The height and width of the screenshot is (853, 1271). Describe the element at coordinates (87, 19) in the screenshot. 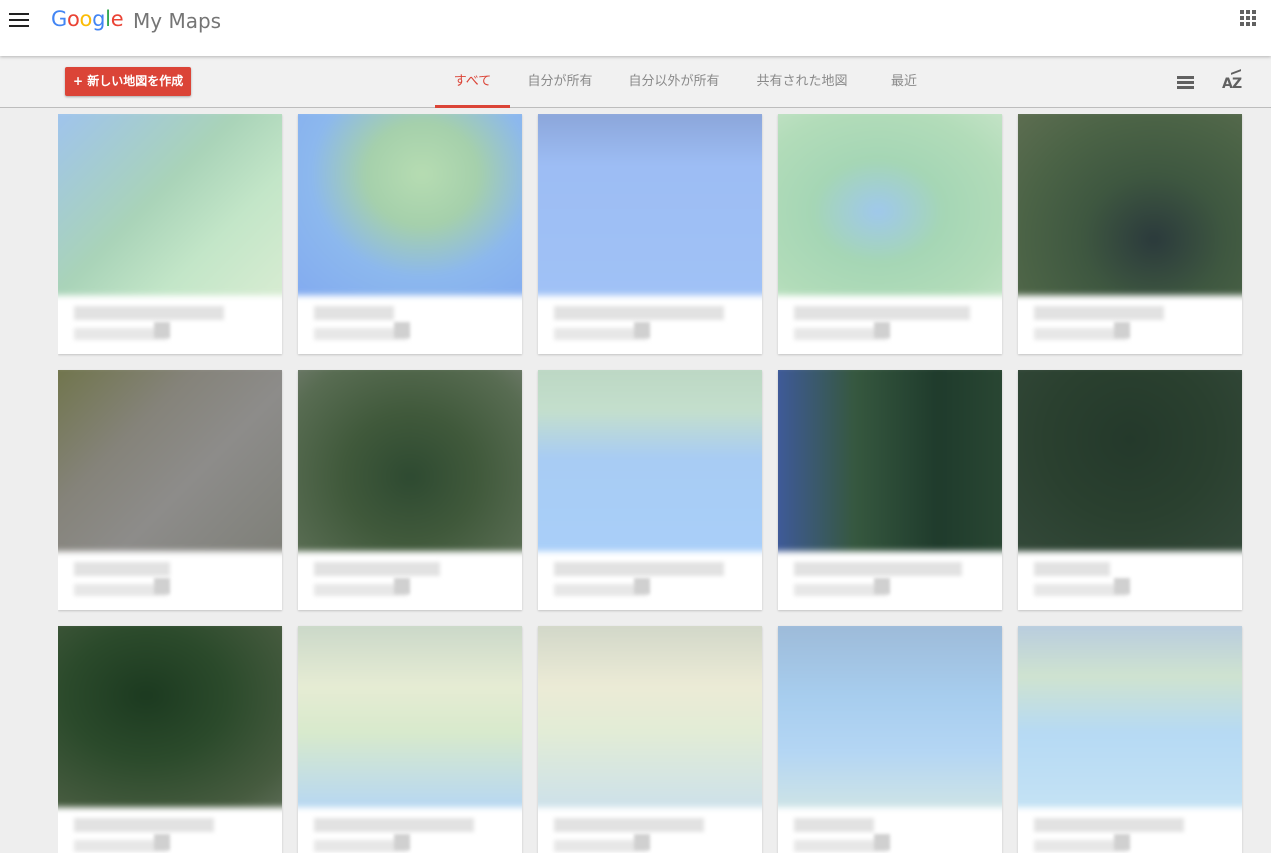

I see `google-logo: Google` at that location.